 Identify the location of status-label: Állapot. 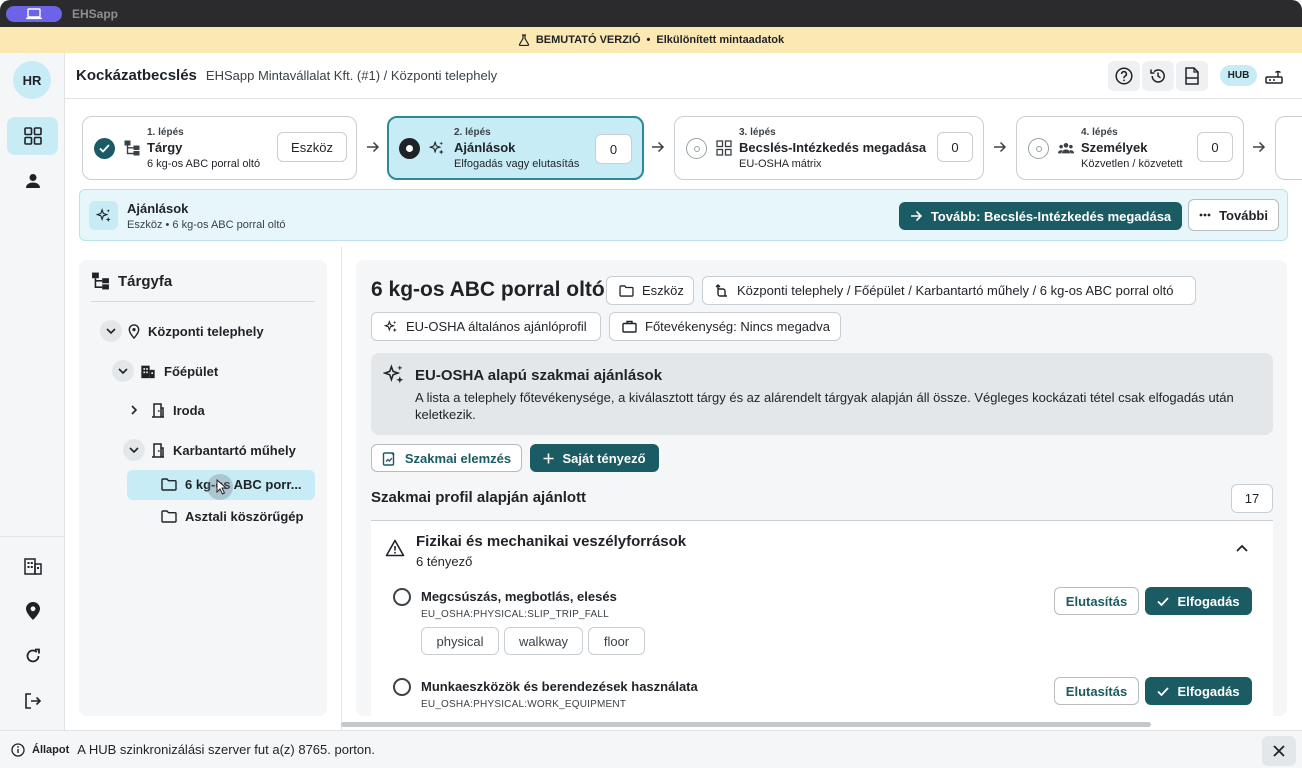
(51, 749).